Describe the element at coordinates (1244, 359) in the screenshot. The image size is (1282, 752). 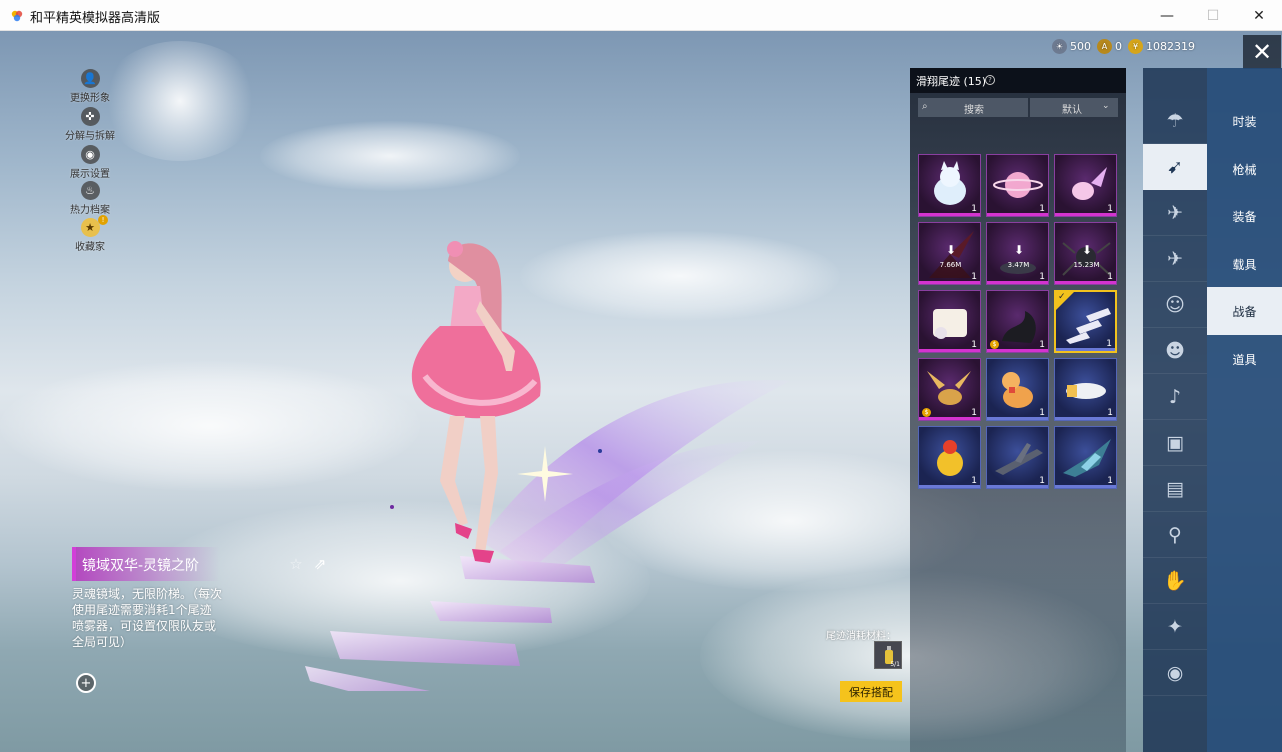
I see `tab-items: 道具` at that location.